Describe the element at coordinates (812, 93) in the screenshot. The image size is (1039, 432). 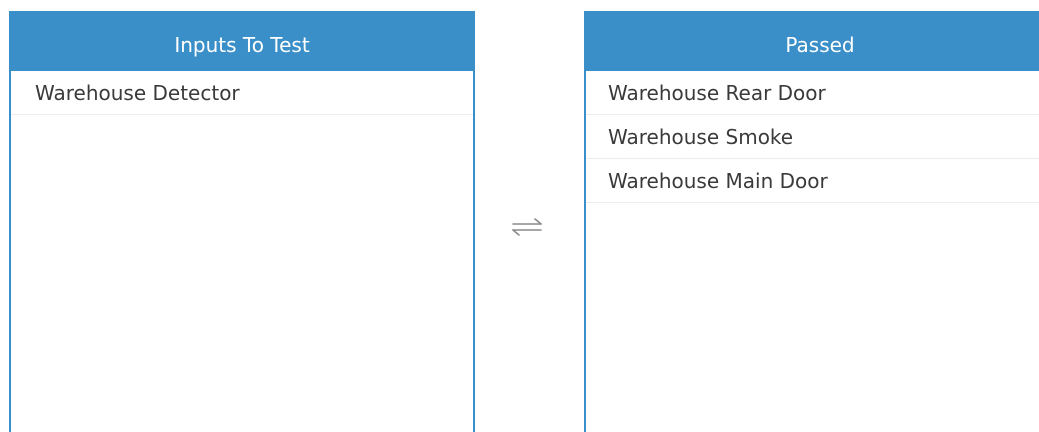
I see `list-item: Warehouse Rear Door` at that location.